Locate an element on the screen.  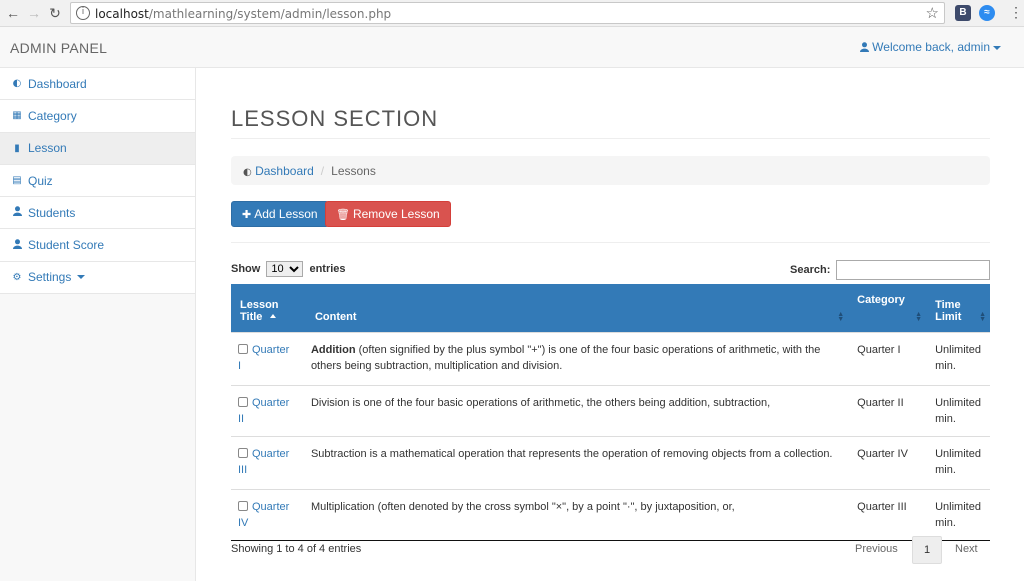
user-menu: Welcome back, admin is located at coordinates (930, 47).